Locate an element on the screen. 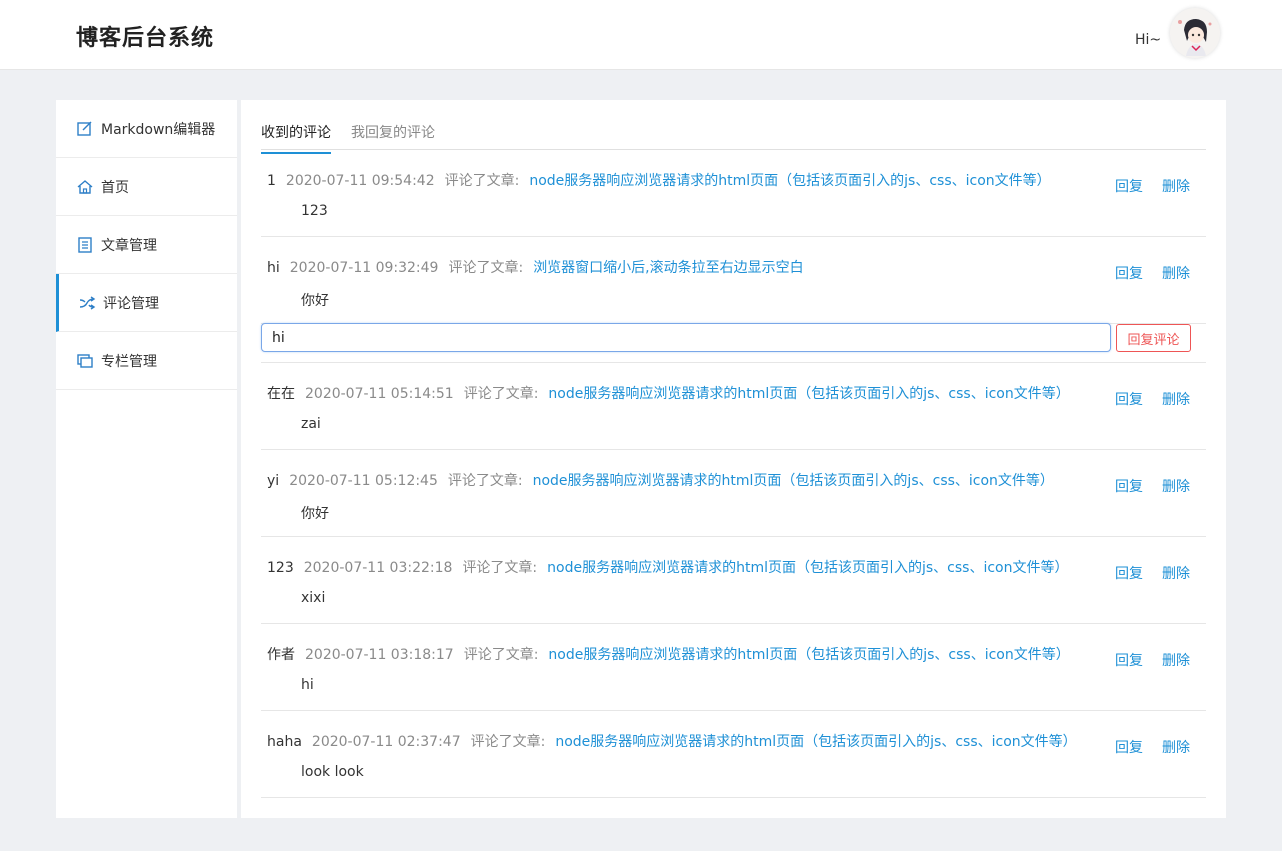 The height and width of the screenshot is (851, 1282). sidebar-item-label: 专栏管理 is located at coordinates (129, 361).